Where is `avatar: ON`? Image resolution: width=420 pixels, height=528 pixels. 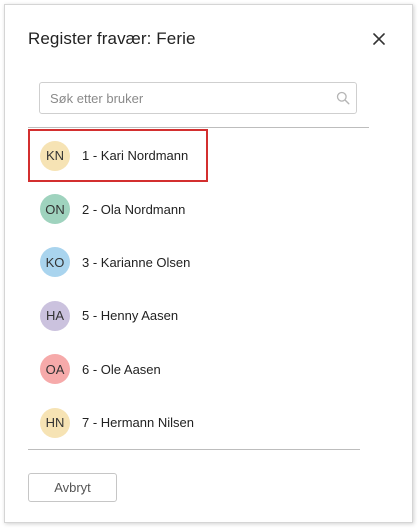 avatar: ON is located at coordinates (55, 209).